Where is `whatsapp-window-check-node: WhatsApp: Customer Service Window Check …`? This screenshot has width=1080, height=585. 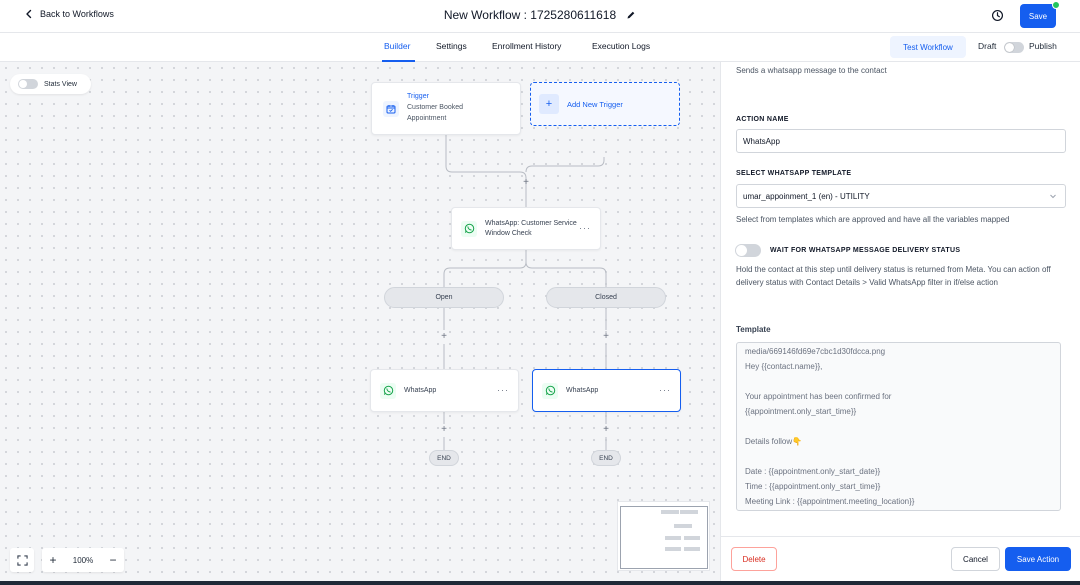 whatsapp-window-check-node: WhatsApp: Customer Service Window Check … is located at coordinates (526, 228).